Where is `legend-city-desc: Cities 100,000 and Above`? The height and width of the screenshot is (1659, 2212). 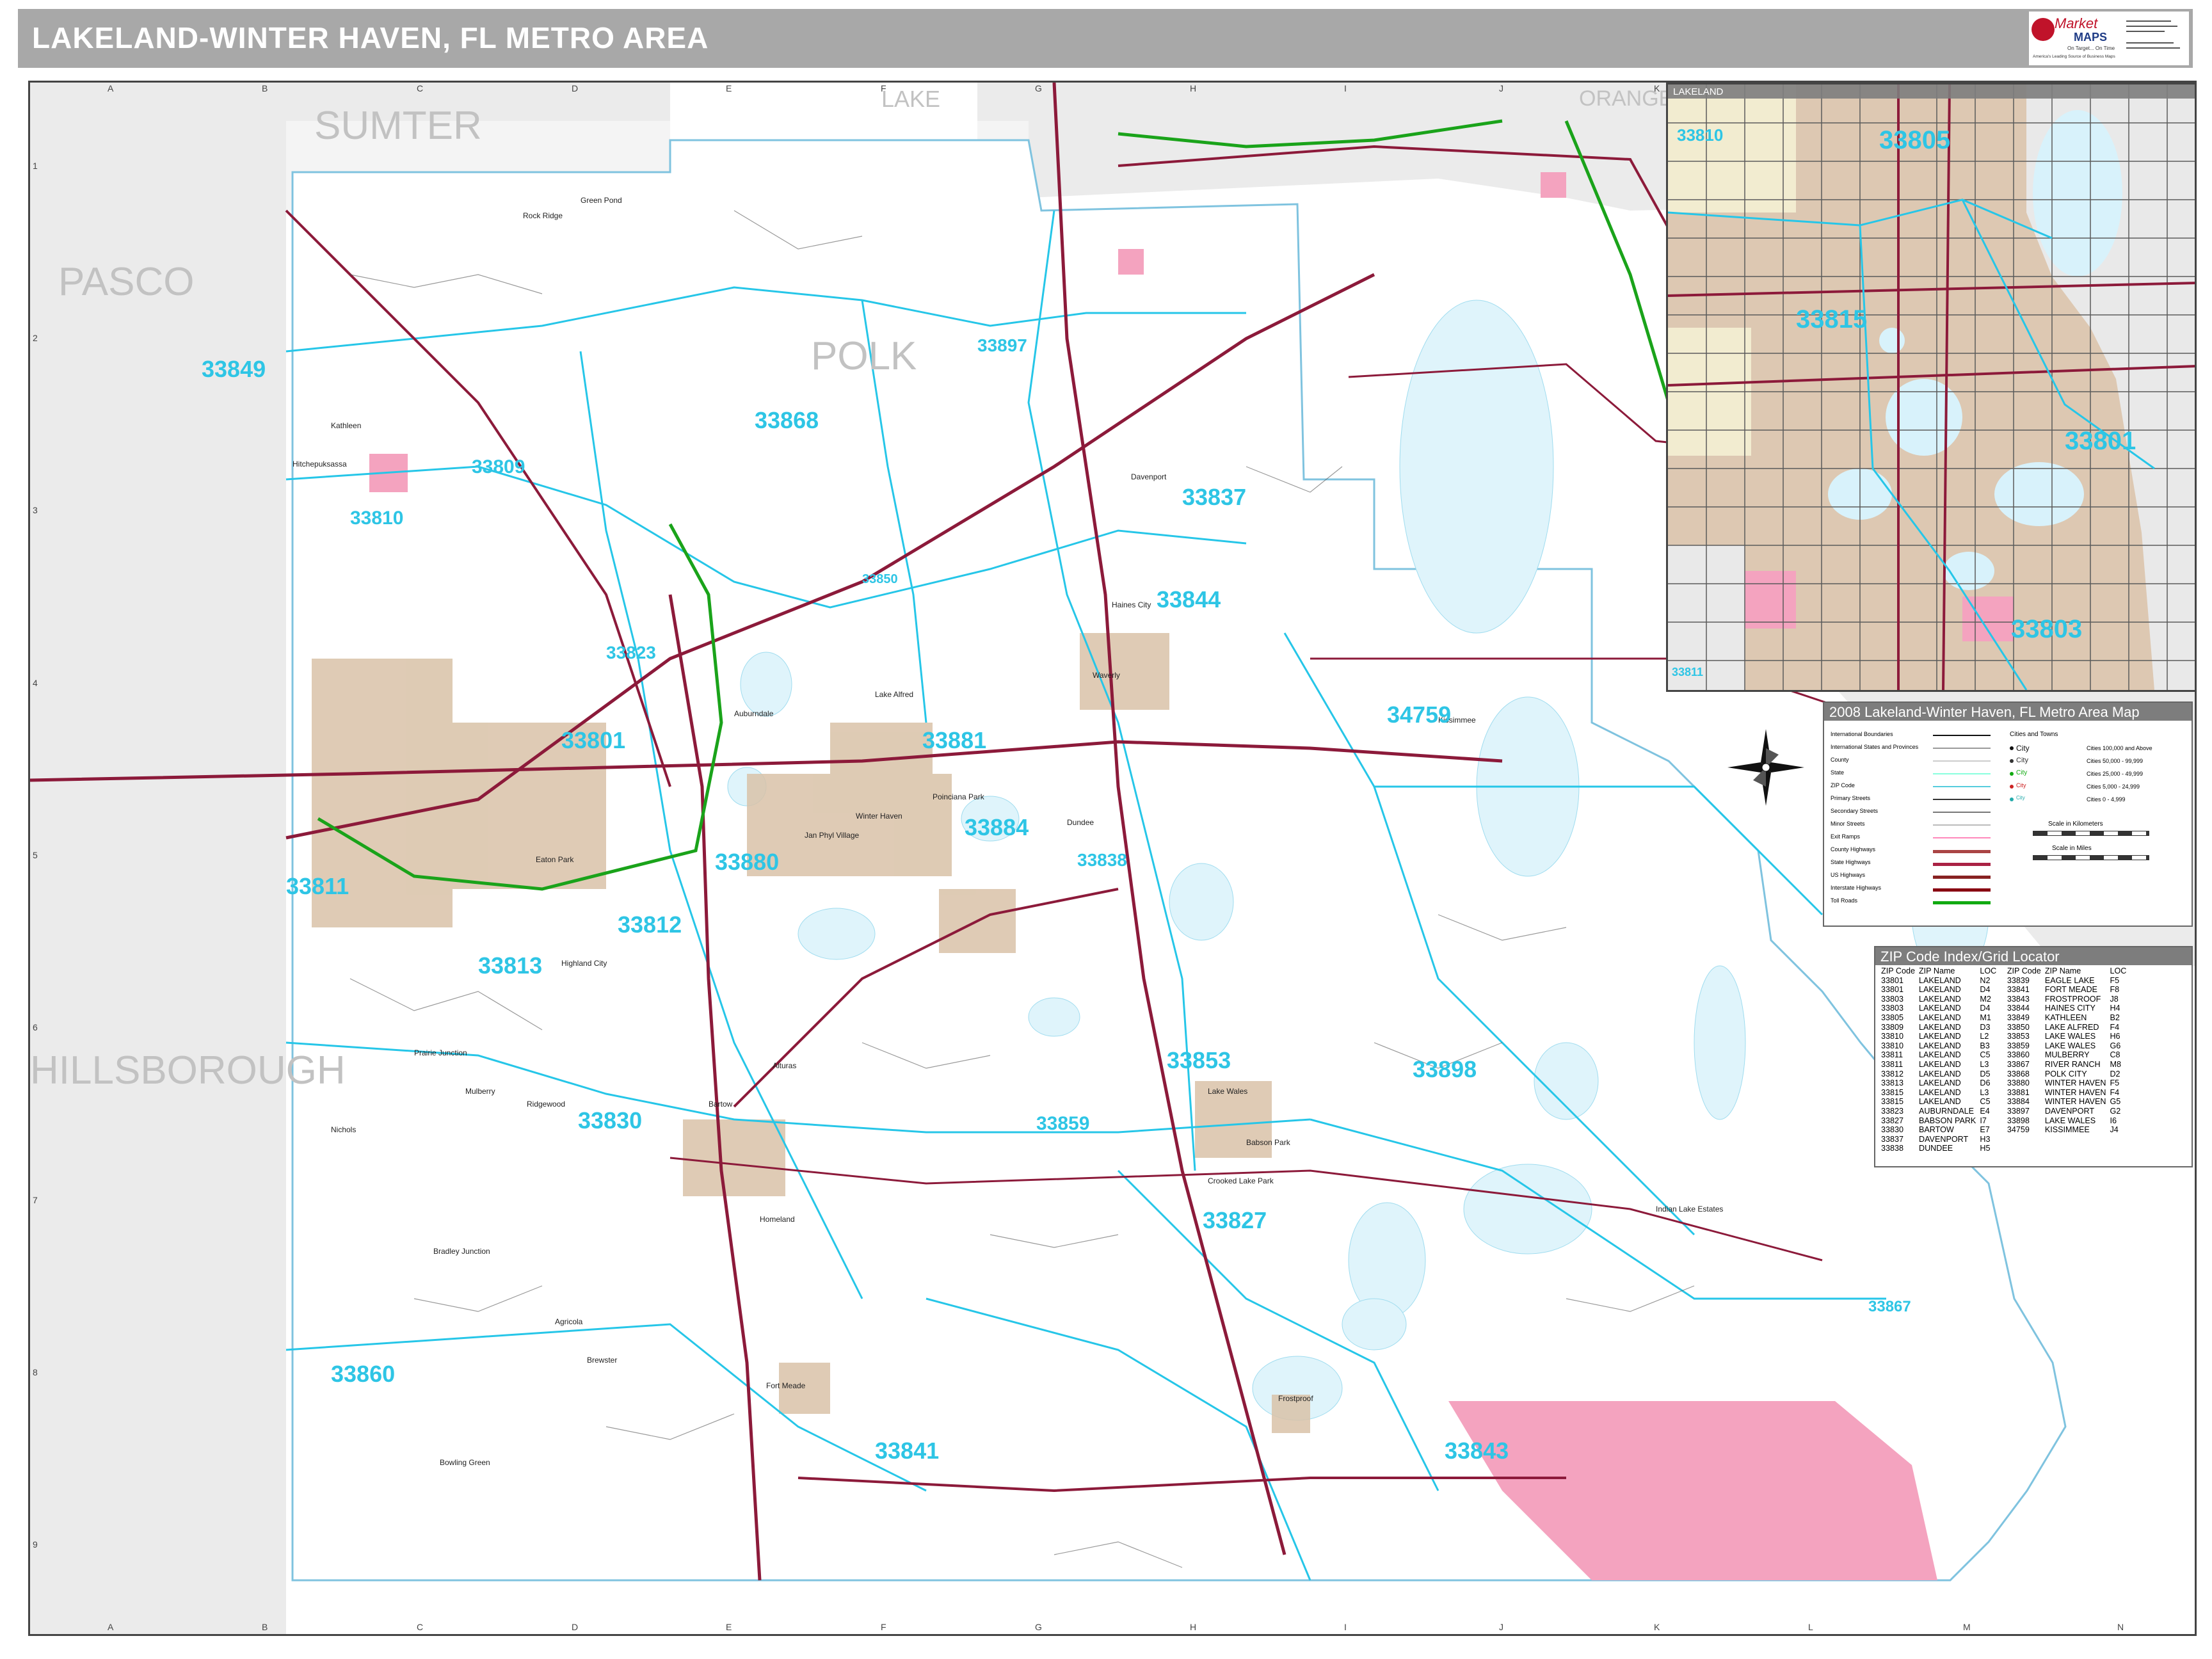 legend-city-desc: Cities 100,000 and Above is located at coordinates (2119, 748).